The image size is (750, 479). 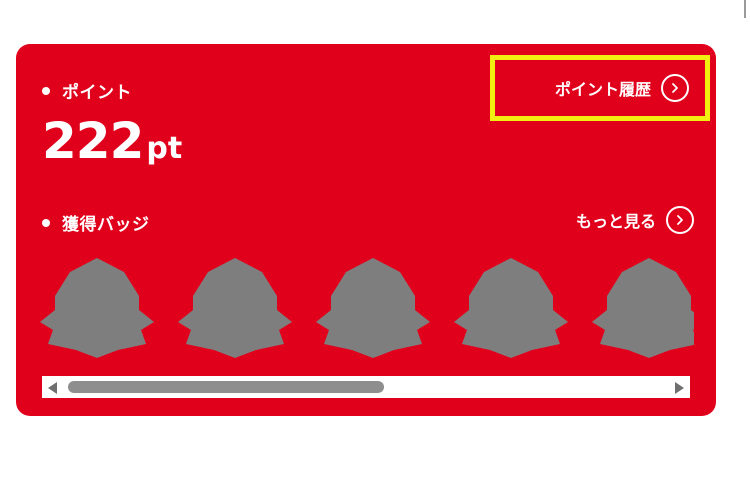 What do you see at coordinates (226, 387) in the screenshot?
I see `scroll-thumb` at bounding box center [226, 387].